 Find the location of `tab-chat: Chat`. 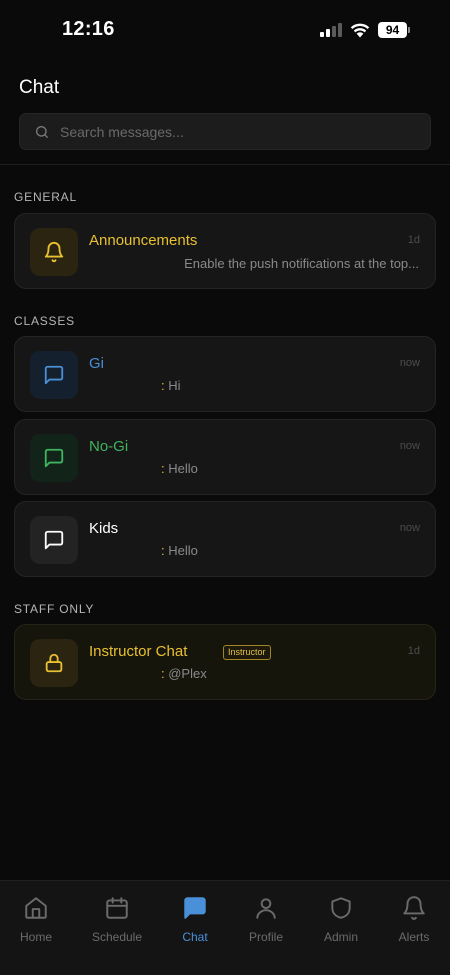

tab-chat: Chat is located at coordinates (195, 919).